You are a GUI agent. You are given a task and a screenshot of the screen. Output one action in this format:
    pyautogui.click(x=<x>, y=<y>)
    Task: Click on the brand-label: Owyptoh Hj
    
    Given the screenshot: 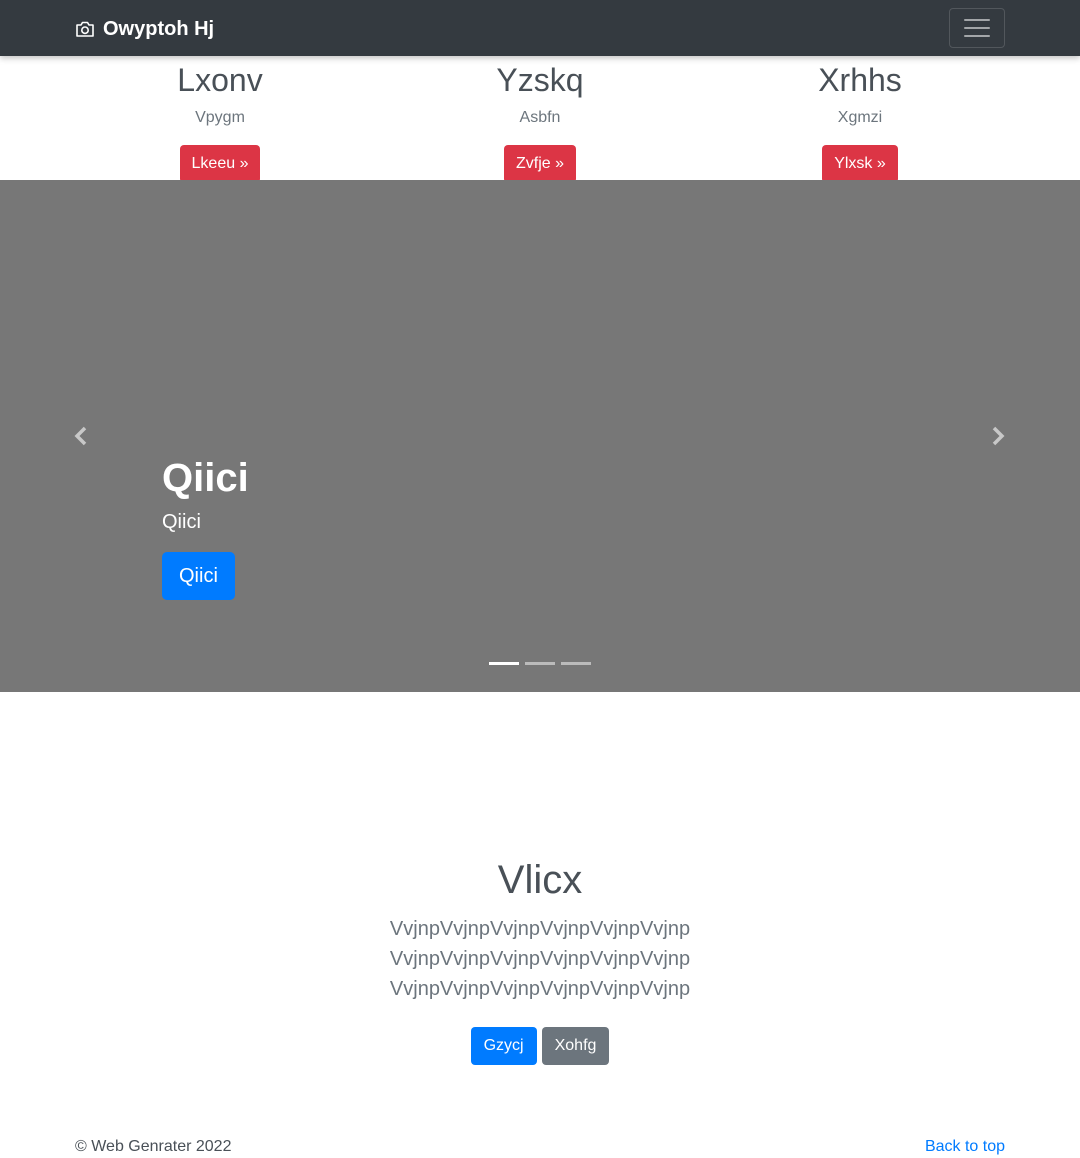 What is the action you would take?
    pyautogui.click(x=159, y=28)
    